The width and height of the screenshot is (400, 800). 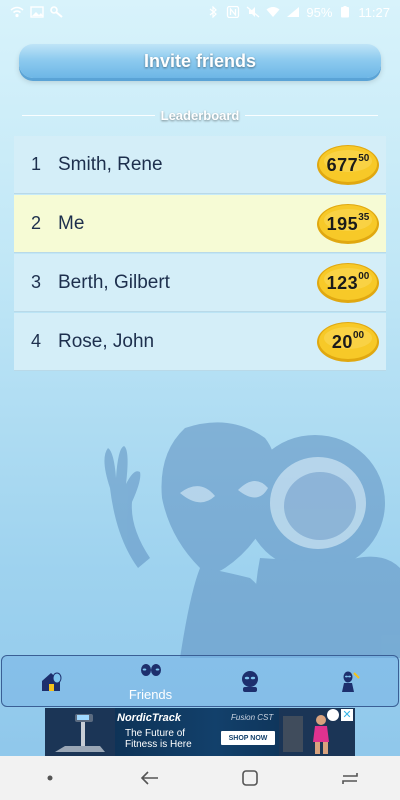 I want to click on back-button, so click(x=150, y=778).